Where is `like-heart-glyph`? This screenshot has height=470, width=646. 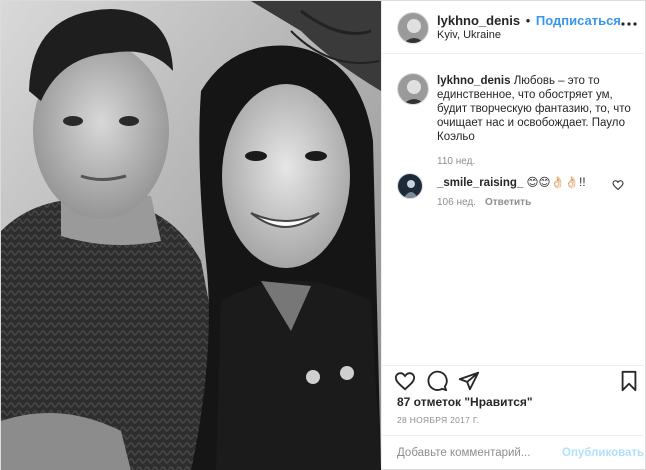
like-heart-glyph is located at coordinates (405, 381).